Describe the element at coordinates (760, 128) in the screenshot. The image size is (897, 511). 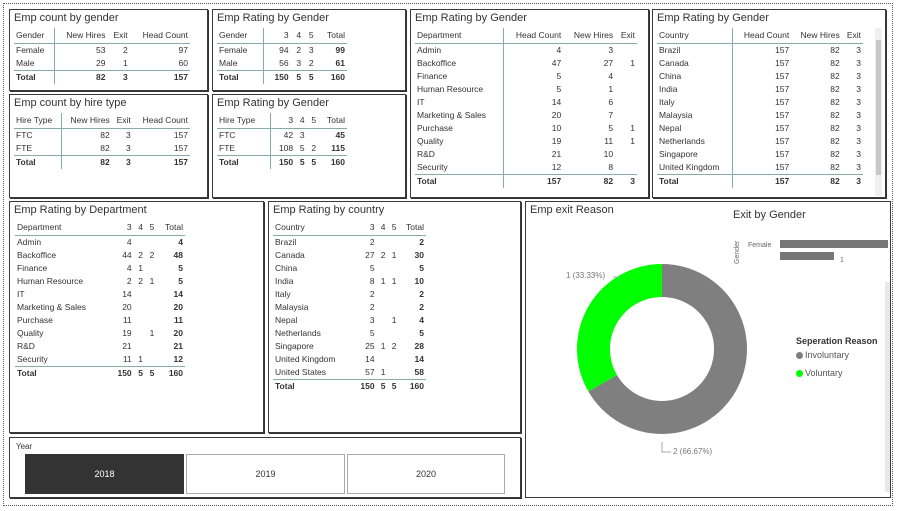
I see `table-row: Nepal 157 82 3` at that location.